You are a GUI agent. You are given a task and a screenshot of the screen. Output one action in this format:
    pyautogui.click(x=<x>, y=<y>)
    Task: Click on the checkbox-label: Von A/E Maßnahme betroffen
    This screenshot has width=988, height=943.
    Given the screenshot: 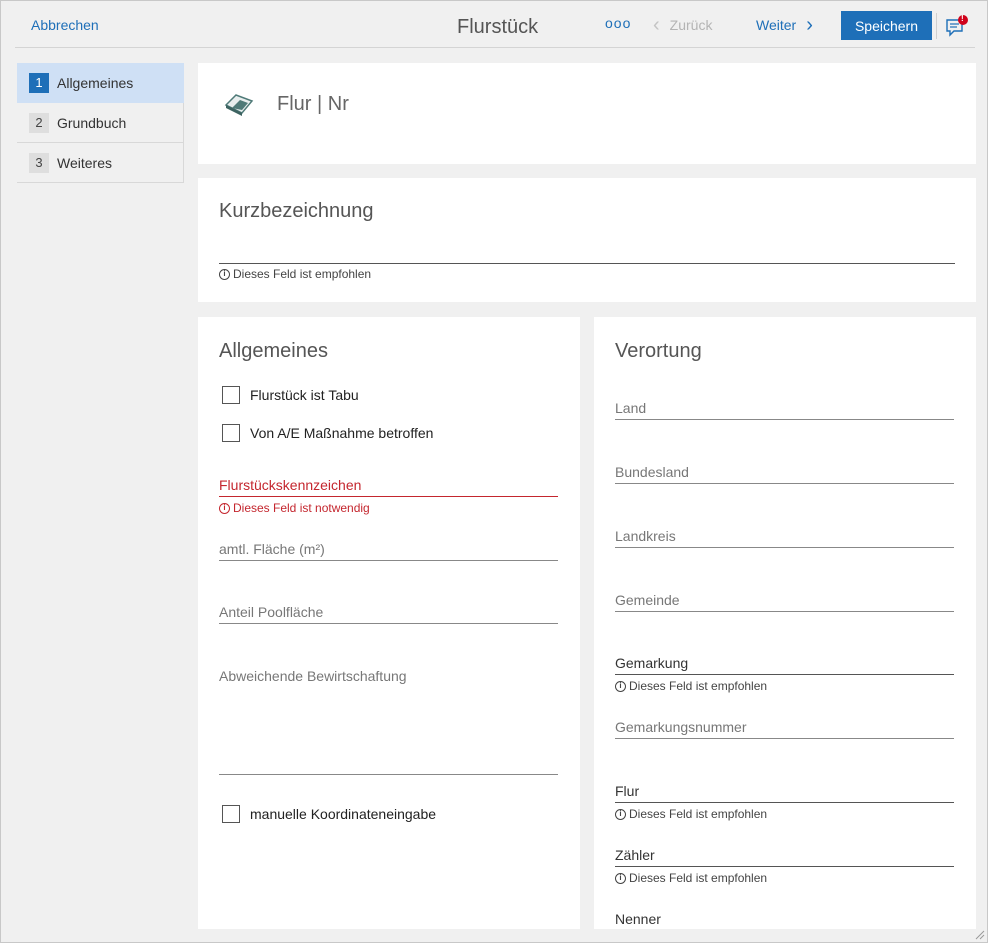 What is the action you would take?
    pyautogui.click(x=342, y=433)
    